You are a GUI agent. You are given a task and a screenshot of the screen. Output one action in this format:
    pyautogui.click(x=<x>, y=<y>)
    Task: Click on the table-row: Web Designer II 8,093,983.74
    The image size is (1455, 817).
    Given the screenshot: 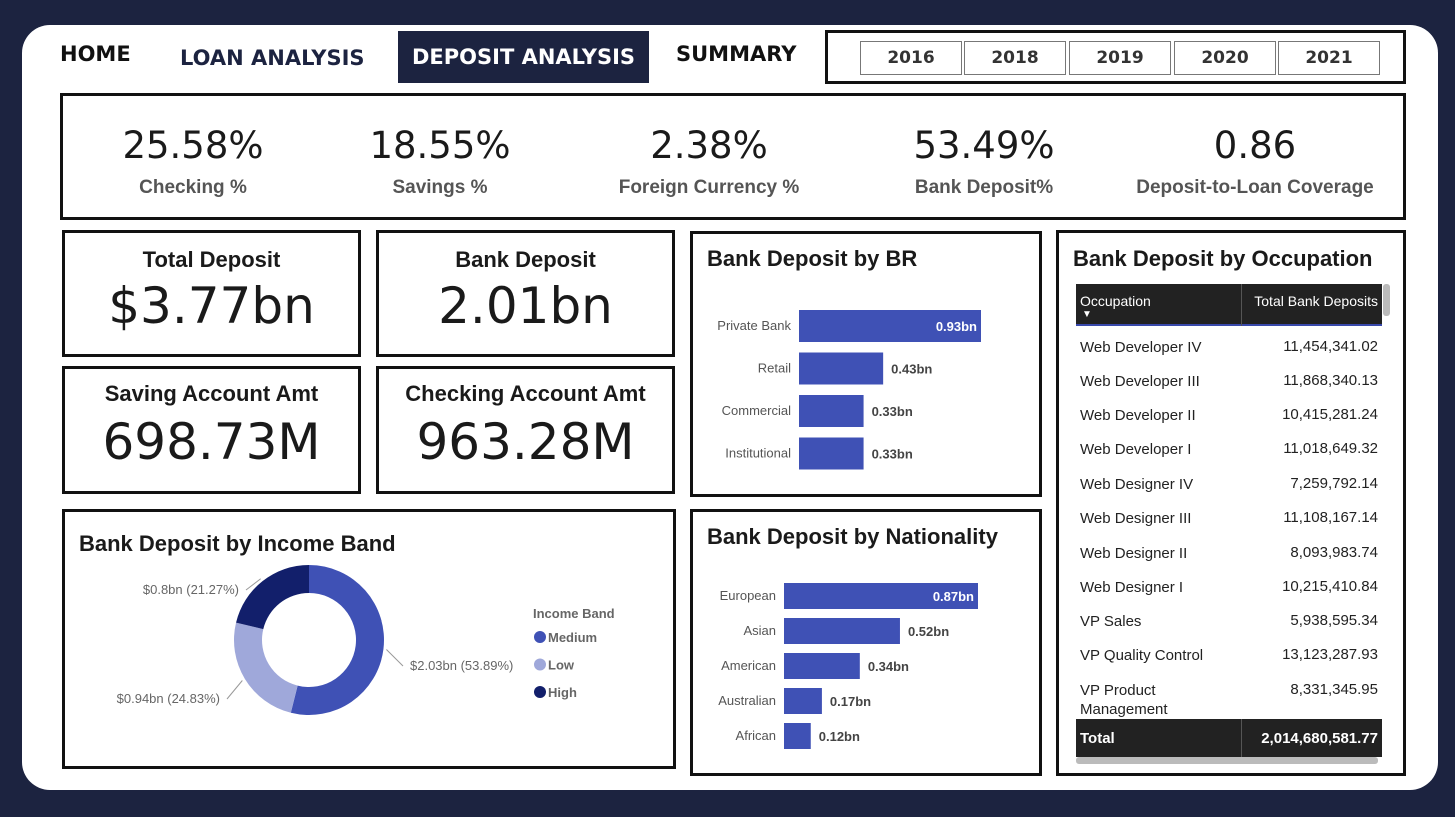 What is the action you would take?
    pyautogui.click(x=1229, y=553)
    